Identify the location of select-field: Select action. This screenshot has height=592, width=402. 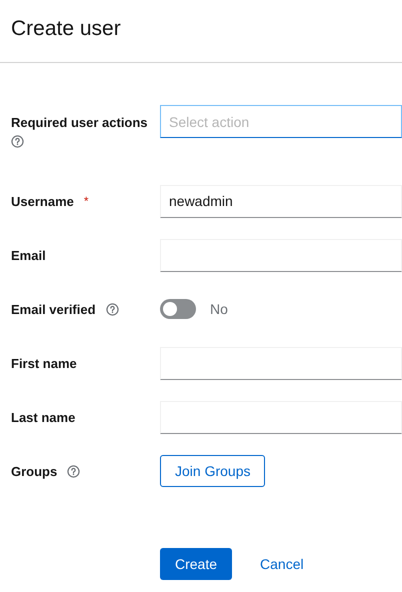
(281, 121).